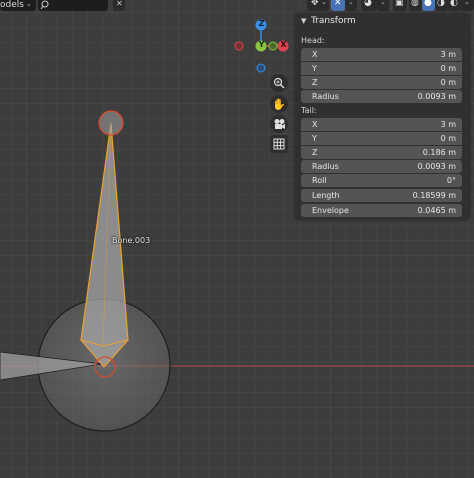  I want to click on tail-y-field: Y 0 m, so click(381, 138).